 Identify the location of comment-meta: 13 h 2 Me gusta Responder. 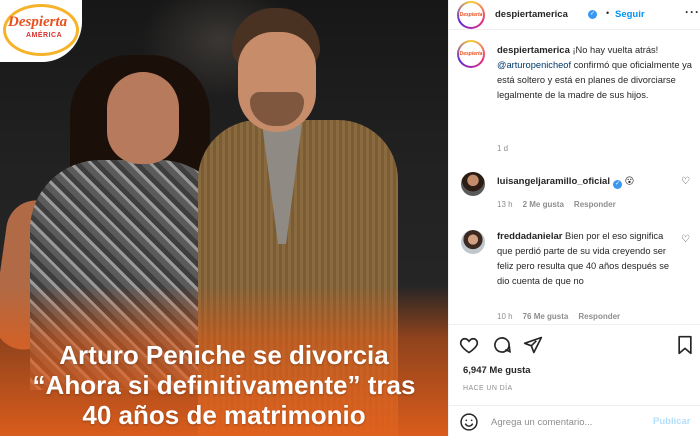
(556, 204).